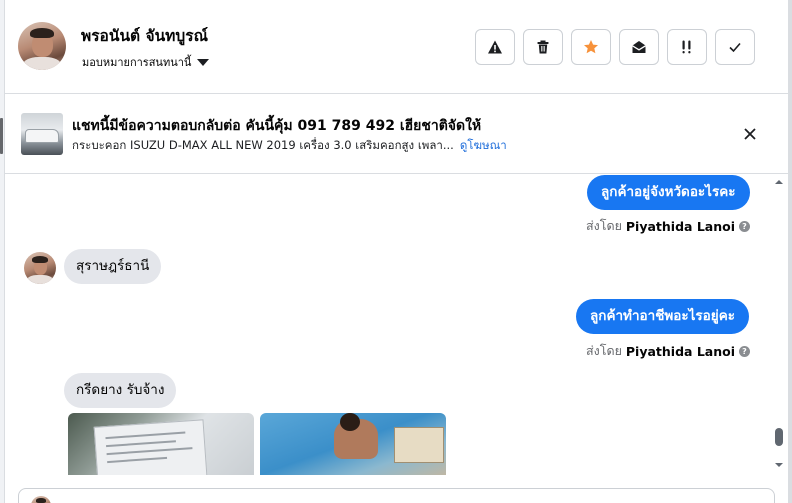 This screenshot has width=792, height=503. What do you see at coordinates (42, 46) in the screenshot?
I see `contact-avatar` at bounding box center [42, 46].